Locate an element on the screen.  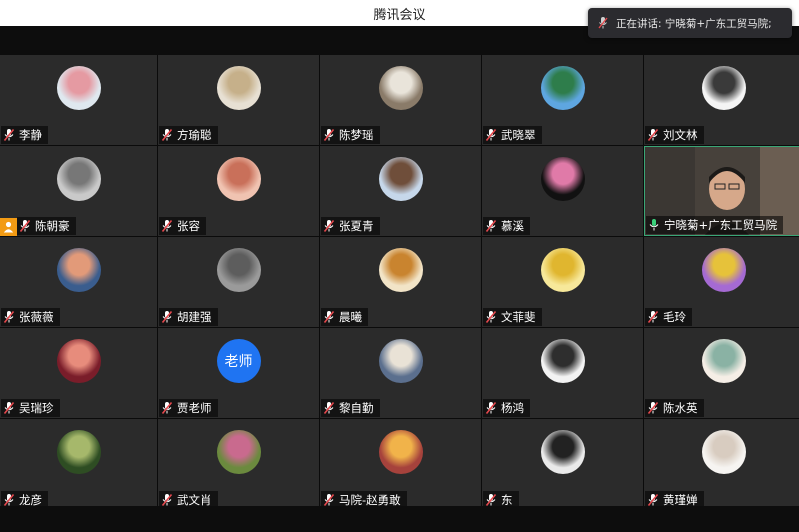
participant-name: 黎自勤 is located at coordinates (356, 408).